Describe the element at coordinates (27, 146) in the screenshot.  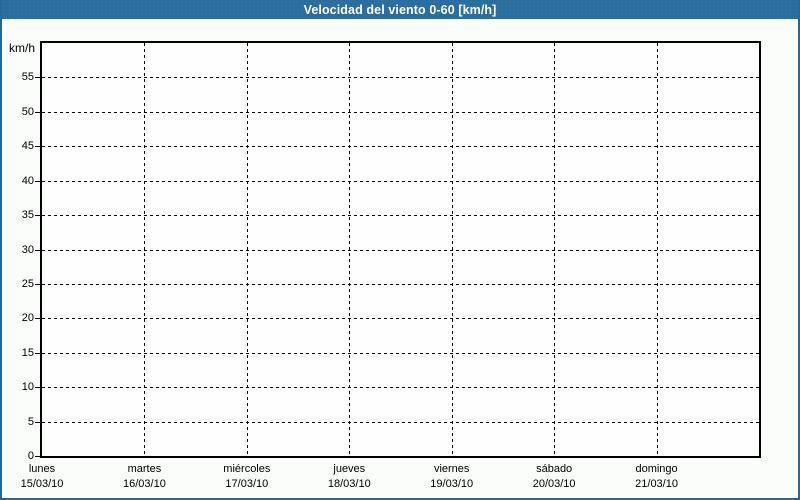
I see `y-axis-tick-label: 45` at that location.